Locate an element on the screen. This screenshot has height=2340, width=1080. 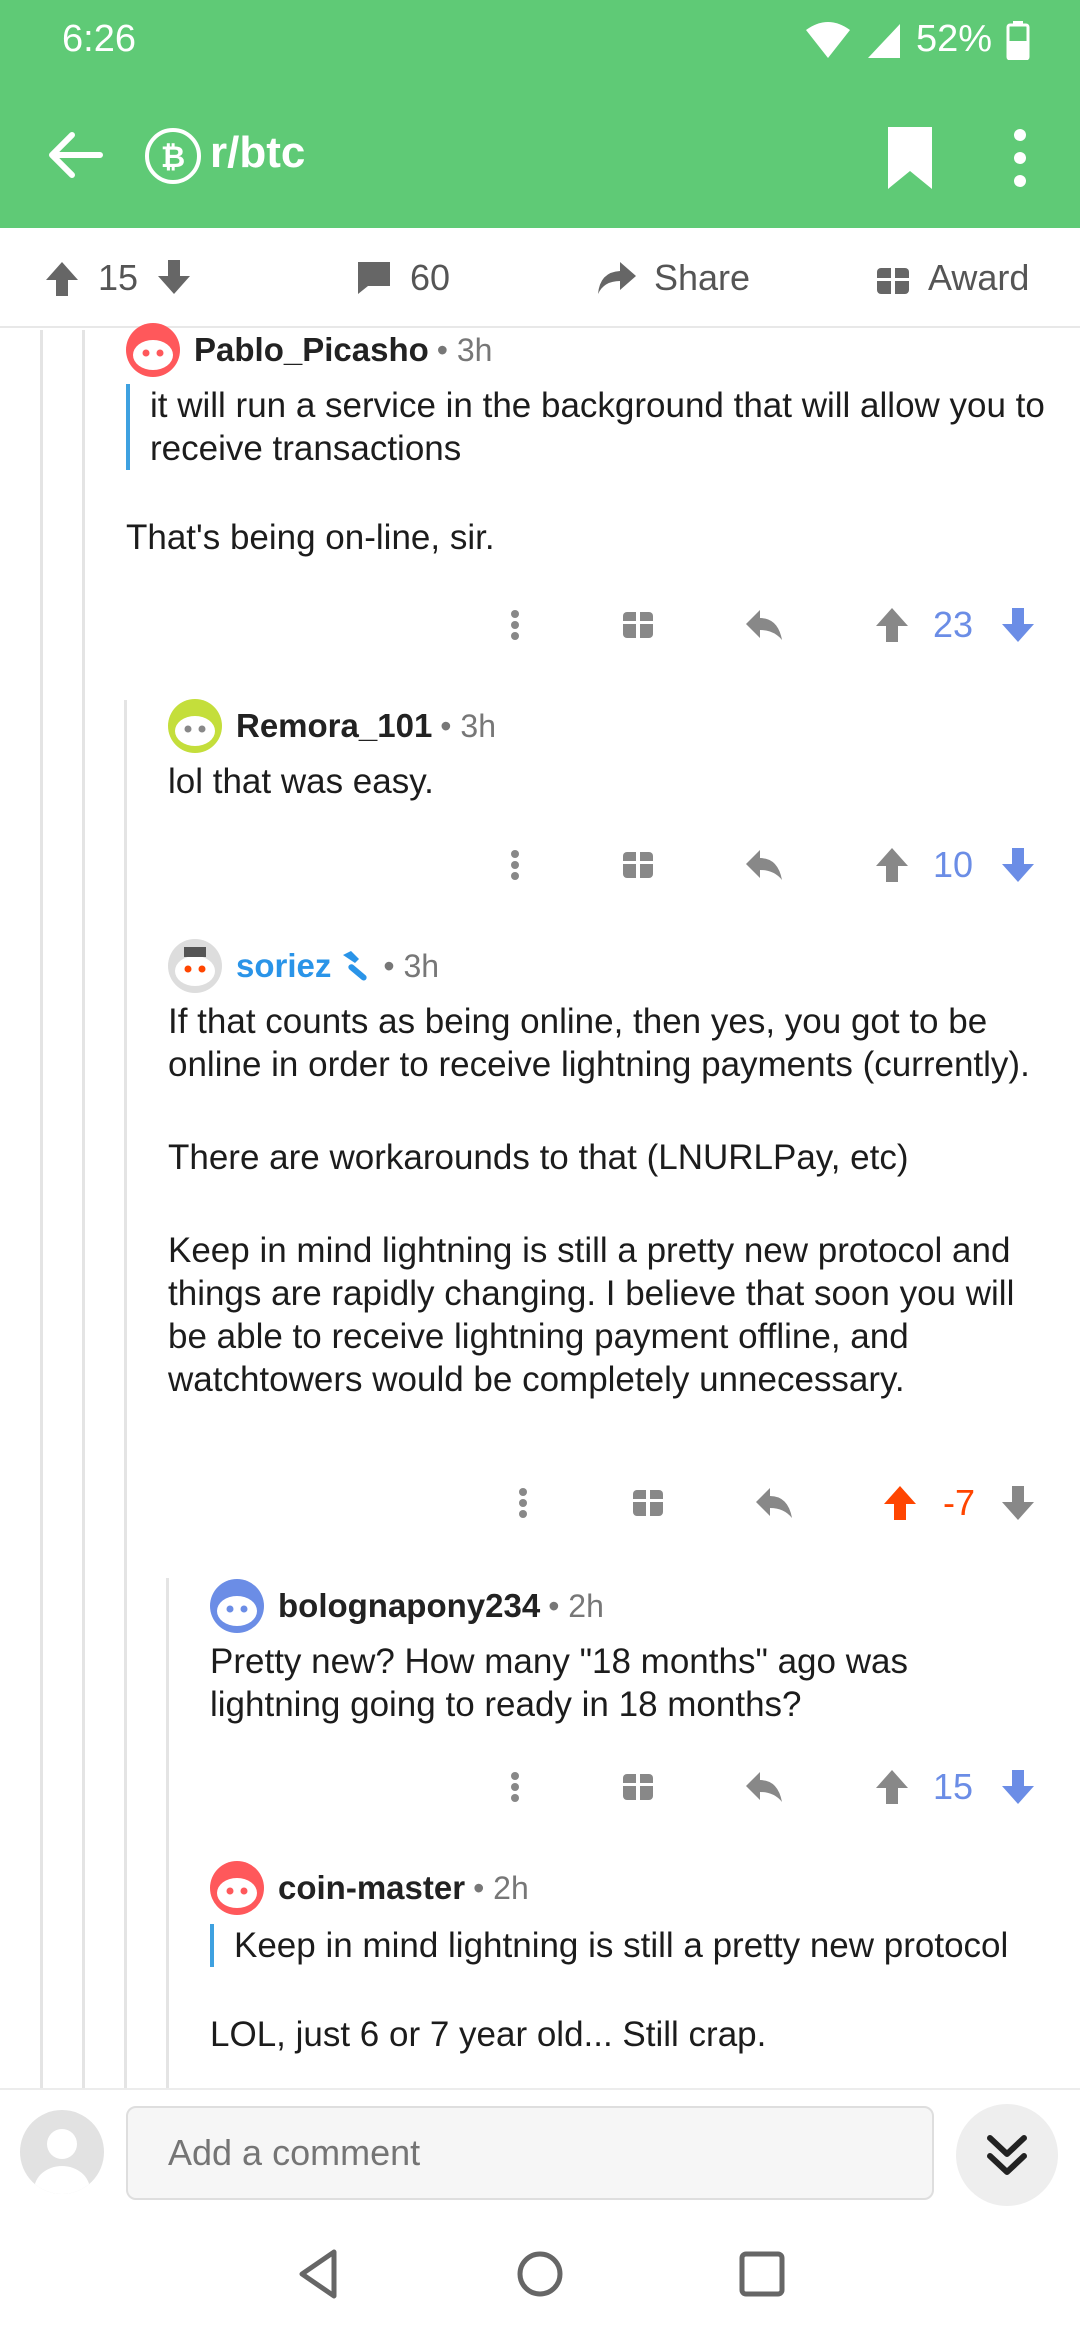
status-bar: 6:26 52% is located at coordinates (540, 40).